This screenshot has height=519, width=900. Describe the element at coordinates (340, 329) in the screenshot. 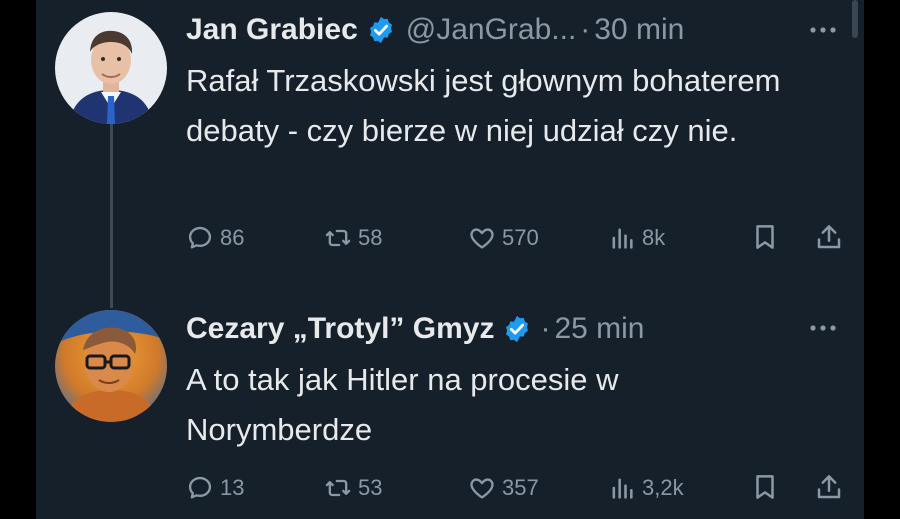

I see `author-name: Cezary „Trotyl” Gmyz` at that location.